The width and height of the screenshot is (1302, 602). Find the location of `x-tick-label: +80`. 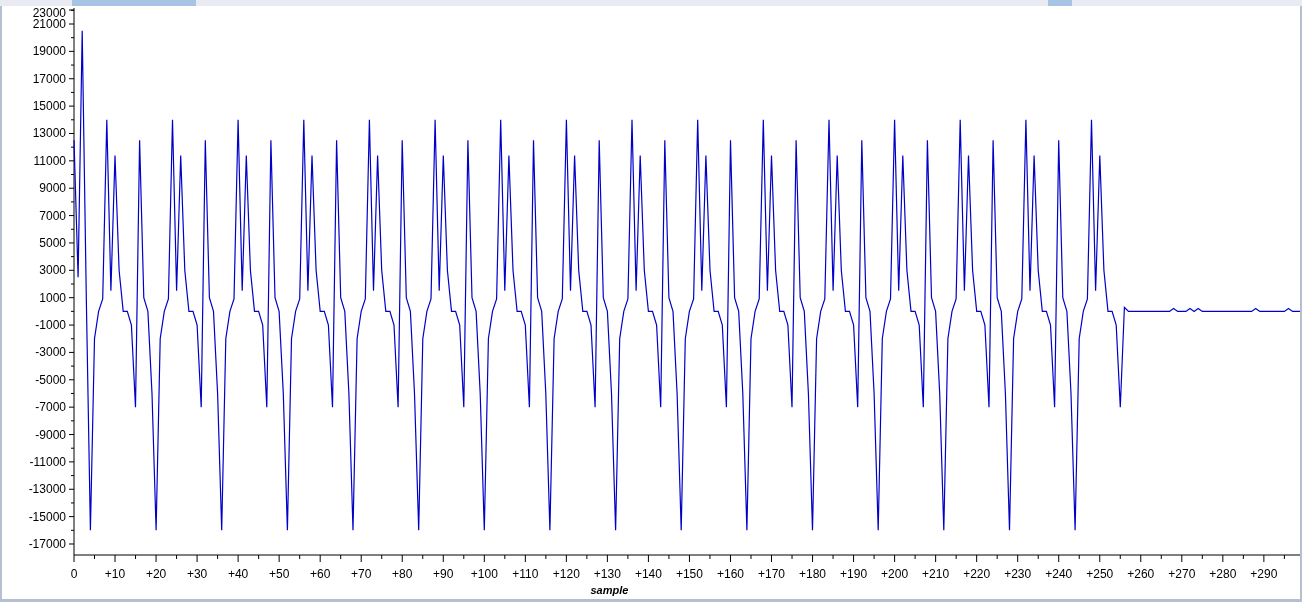

x-tick-label: +80 is located at coordinates (402, 574).